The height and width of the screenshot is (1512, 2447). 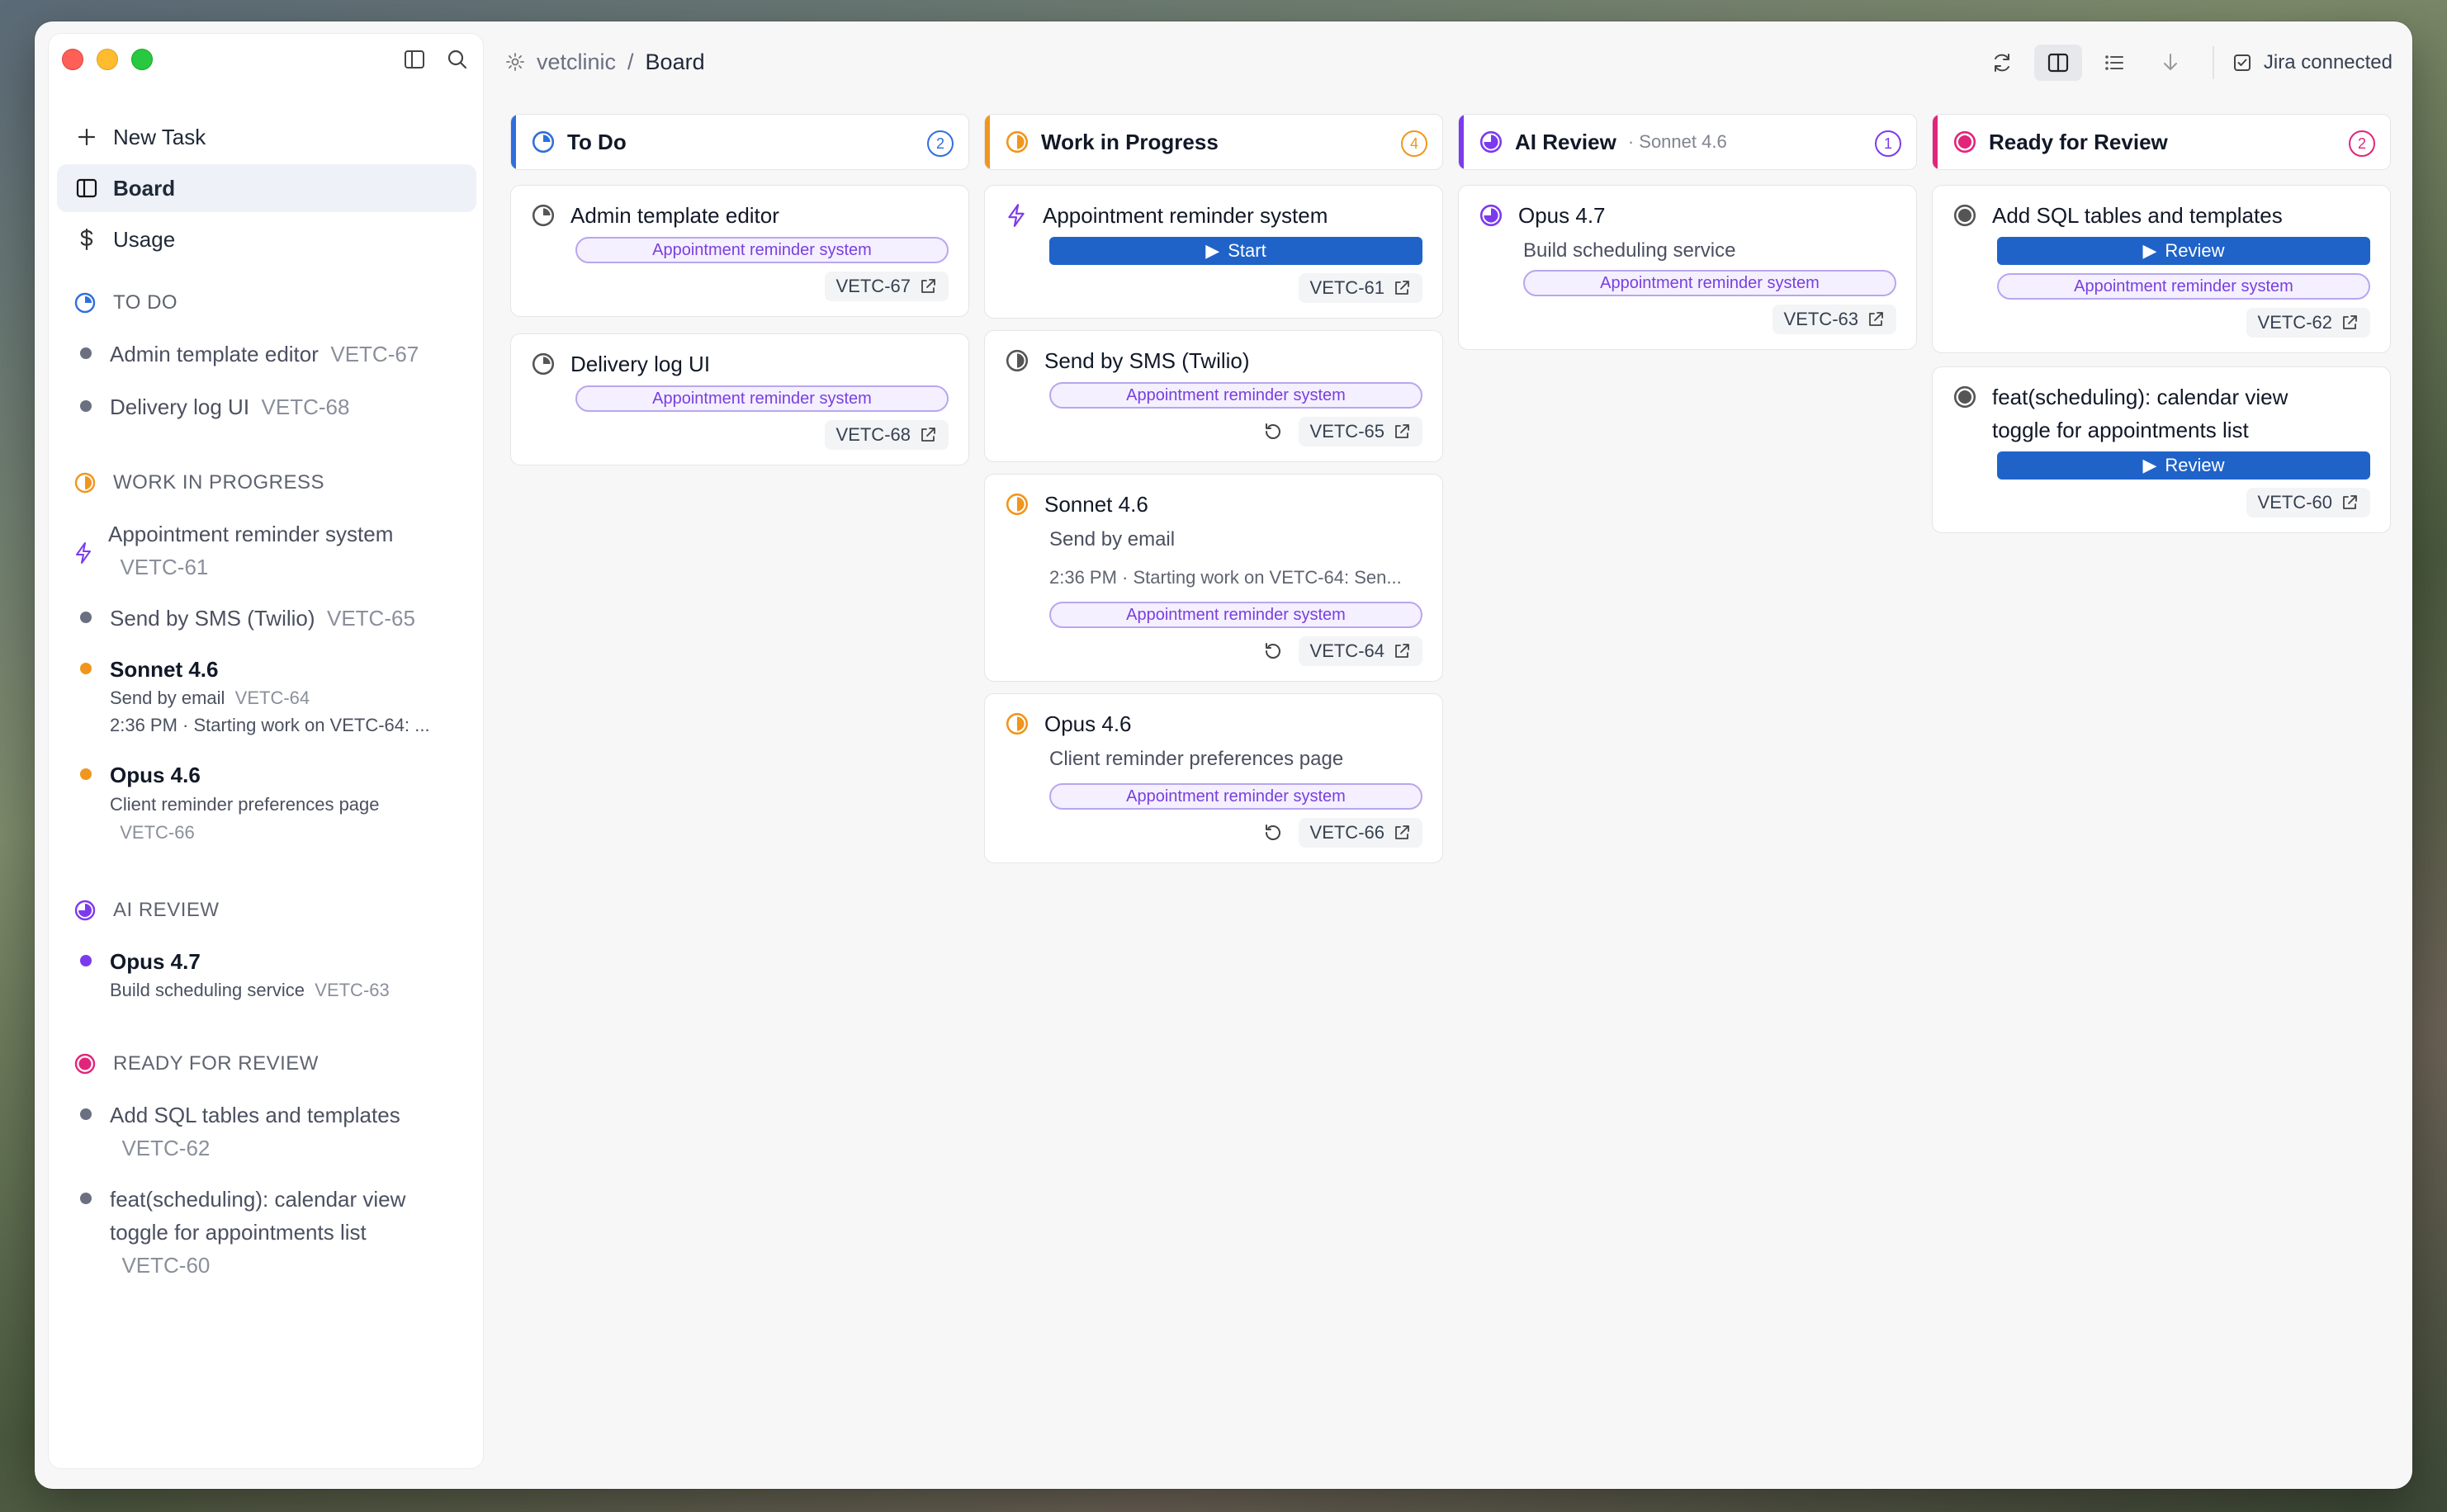 I want to click on zoom-window-button, so click(x=142, y=60).